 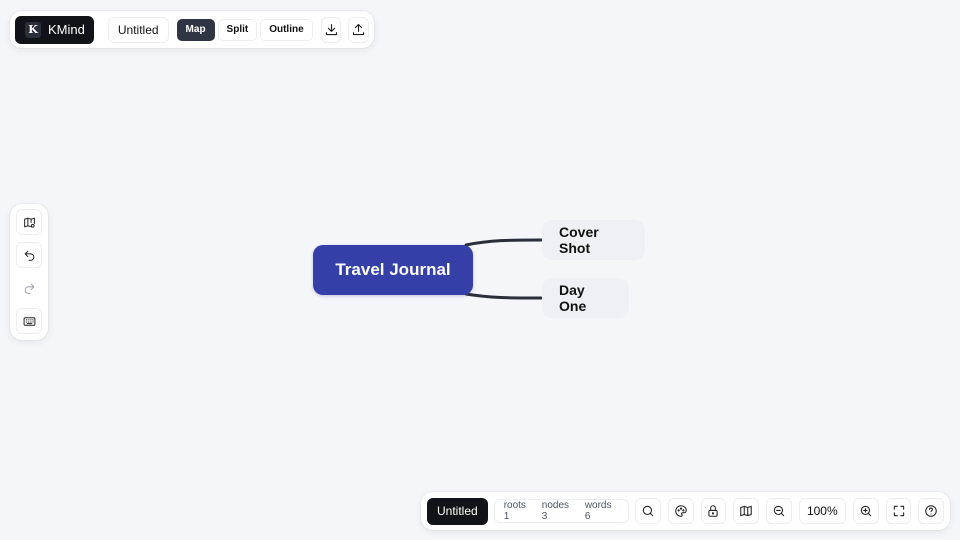 I want to click on child-node-day-one: Day One, so click(x=585, y=298).